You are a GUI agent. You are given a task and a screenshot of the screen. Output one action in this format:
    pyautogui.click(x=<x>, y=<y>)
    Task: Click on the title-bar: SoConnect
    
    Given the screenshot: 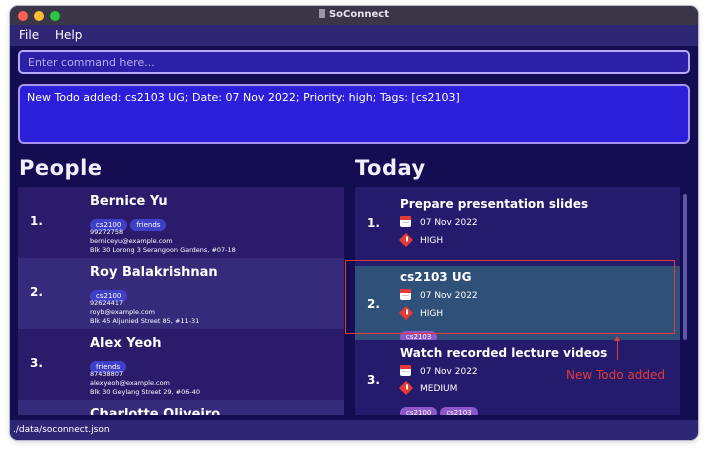 What is the action you would take?
    pyautogui.click(x=354, y=15)
    